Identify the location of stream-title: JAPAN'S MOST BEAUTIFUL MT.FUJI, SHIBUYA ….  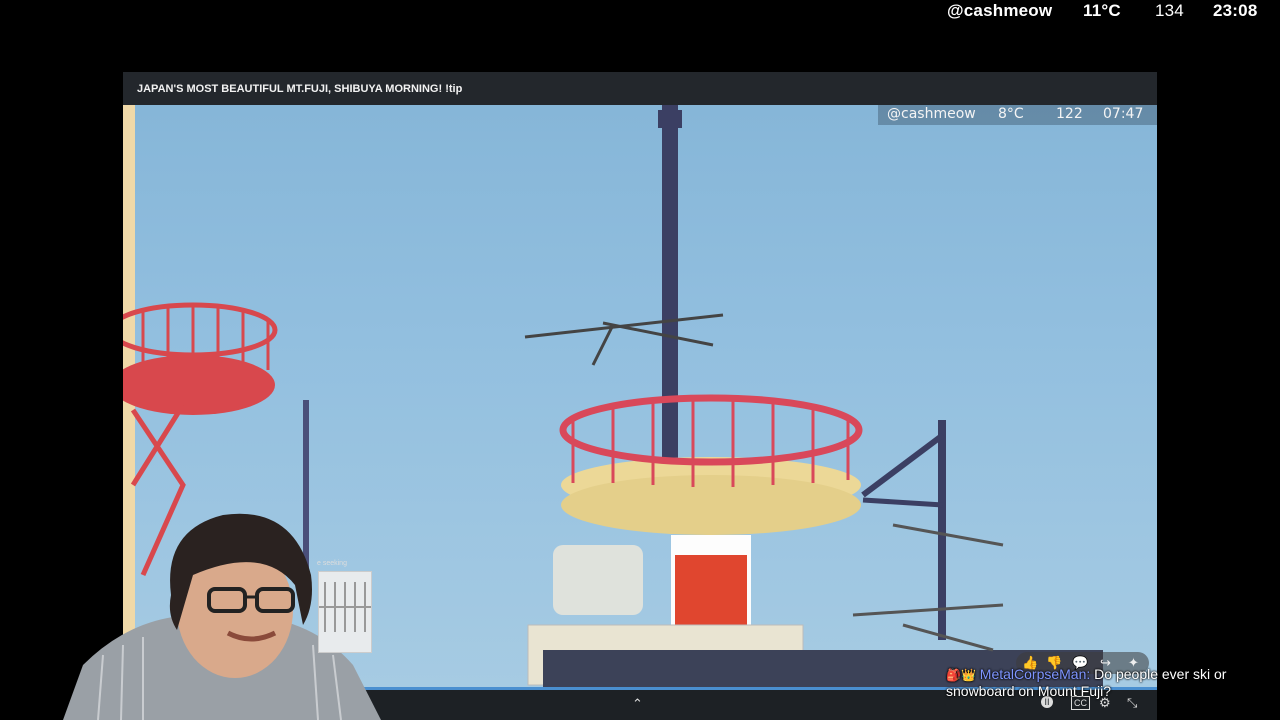
(300, 89).